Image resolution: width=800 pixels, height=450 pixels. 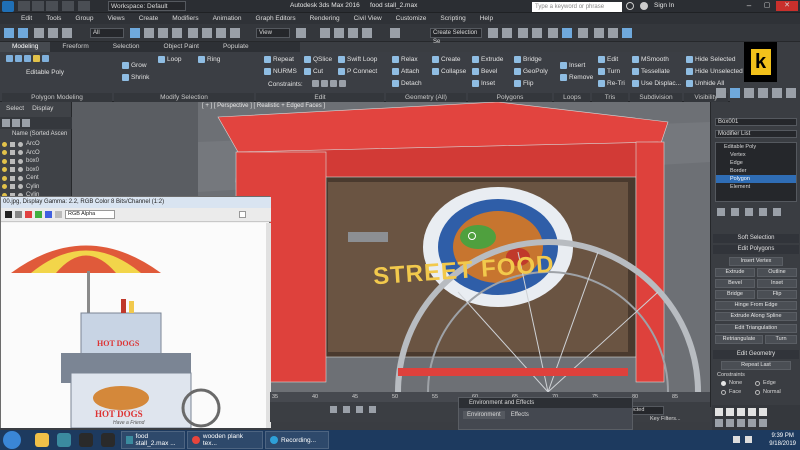 I want to click on rotate-icon, so click(x=207, y=33).